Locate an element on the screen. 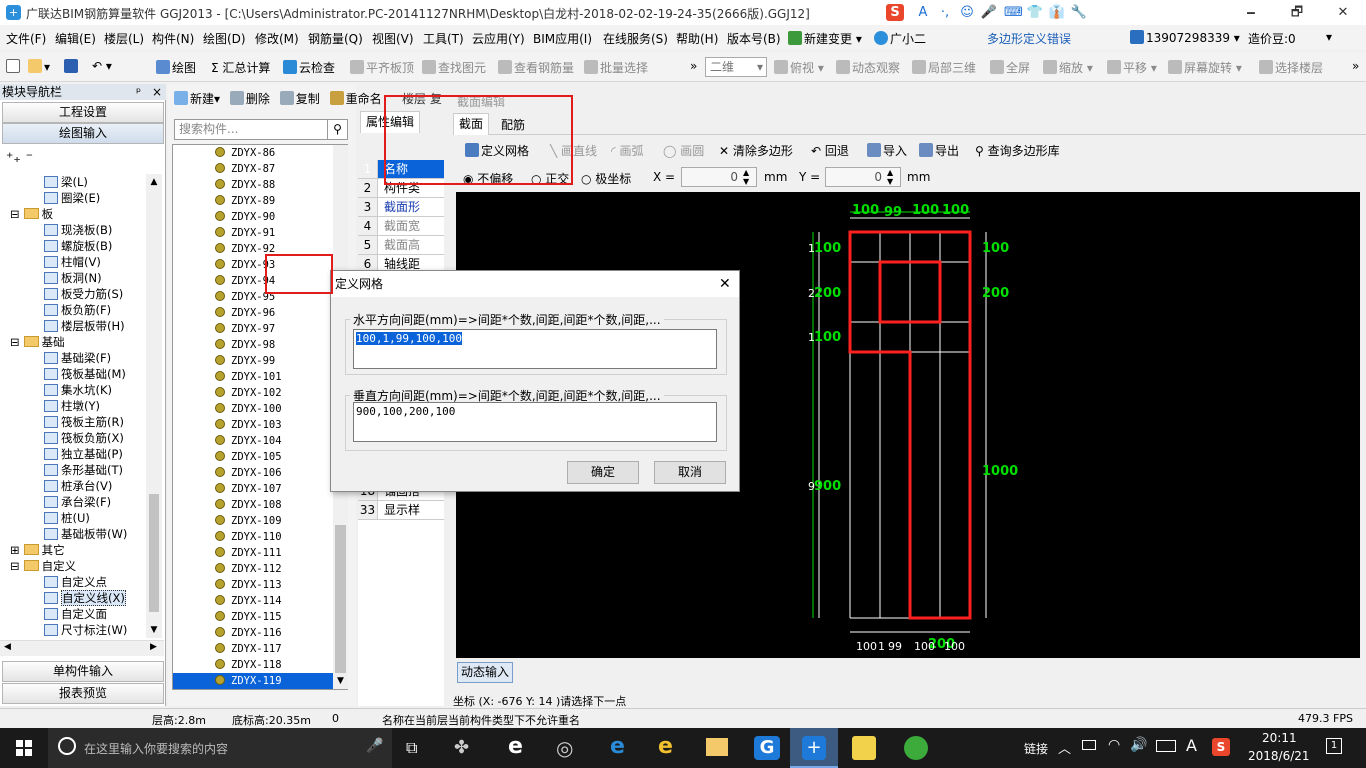 The image size is (1366, 768). component-list-item: ZDYX-104 is located at coordinates (253, 441).